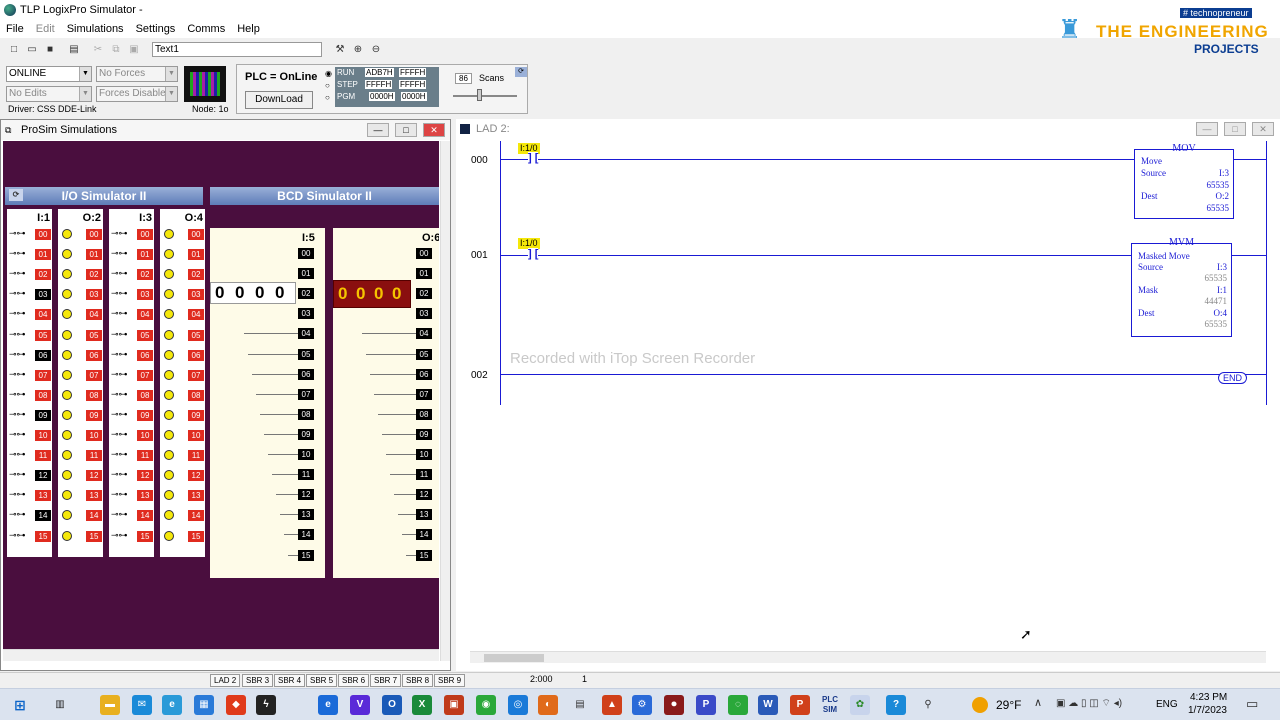 The width and height of the screenshot is (1280, 720). What do you see at coordinates (360, 705) in the screenshot?
I see `app-icon: V` at bounding box center [360, 705].